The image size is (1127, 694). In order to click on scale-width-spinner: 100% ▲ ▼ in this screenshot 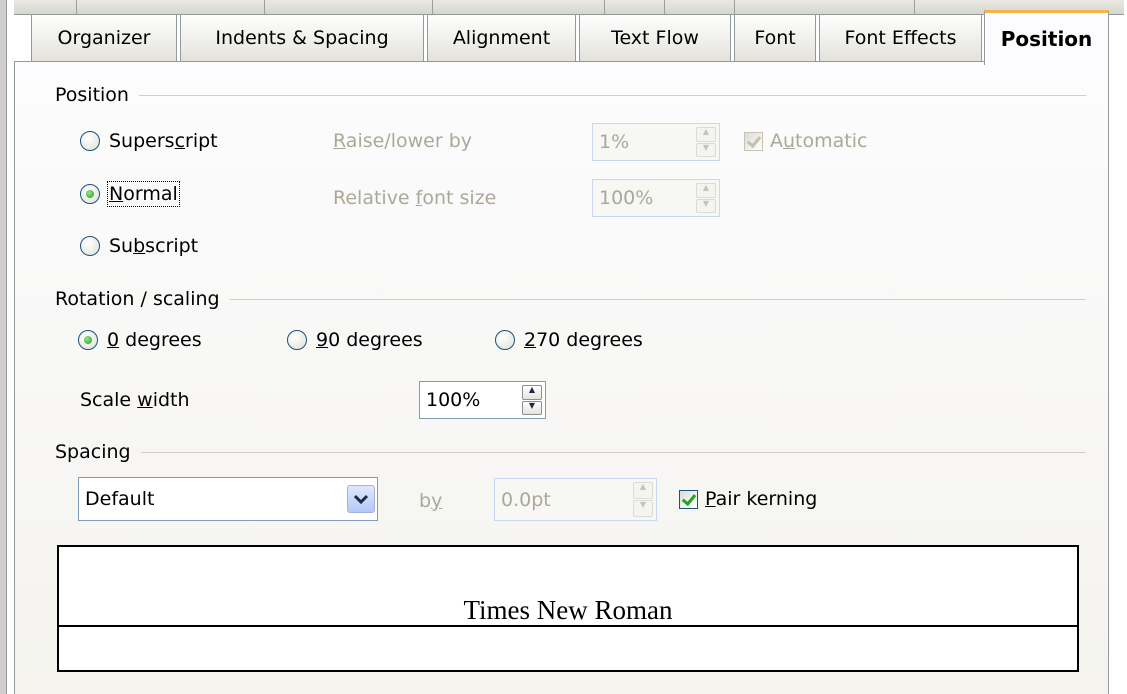, I will do `click(482, 400)`.